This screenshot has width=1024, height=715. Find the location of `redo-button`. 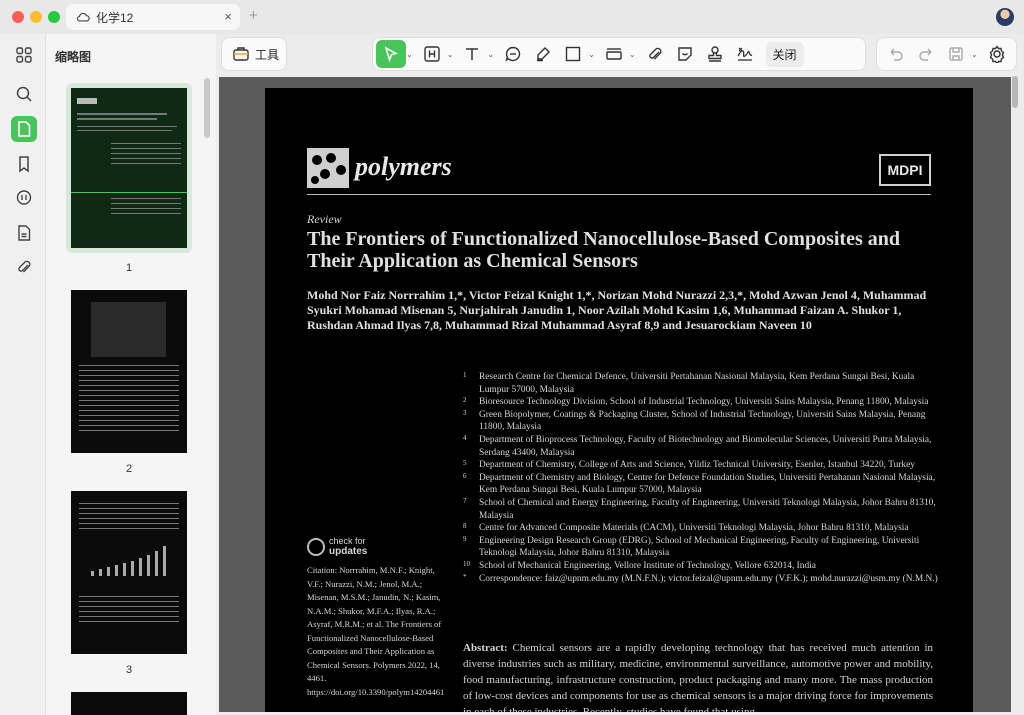

redo-button is located at coordinates (926, 54).